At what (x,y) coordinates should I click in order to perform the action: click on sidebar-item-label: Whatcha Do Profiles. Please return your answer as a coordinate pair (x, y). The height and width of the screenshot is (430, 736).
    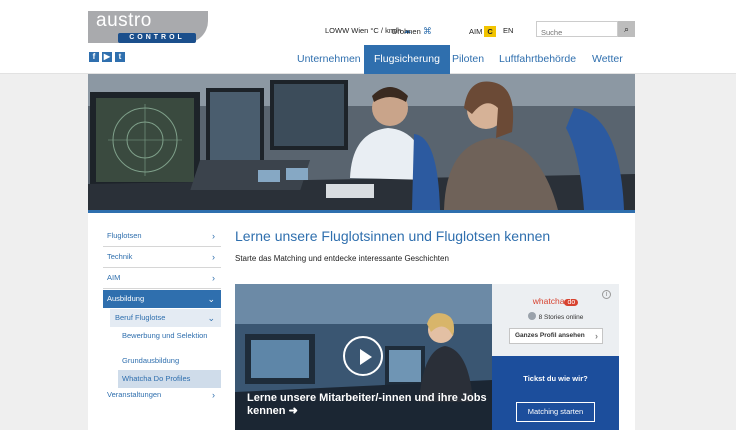
    Looking at the image, I should click on (156, 378).